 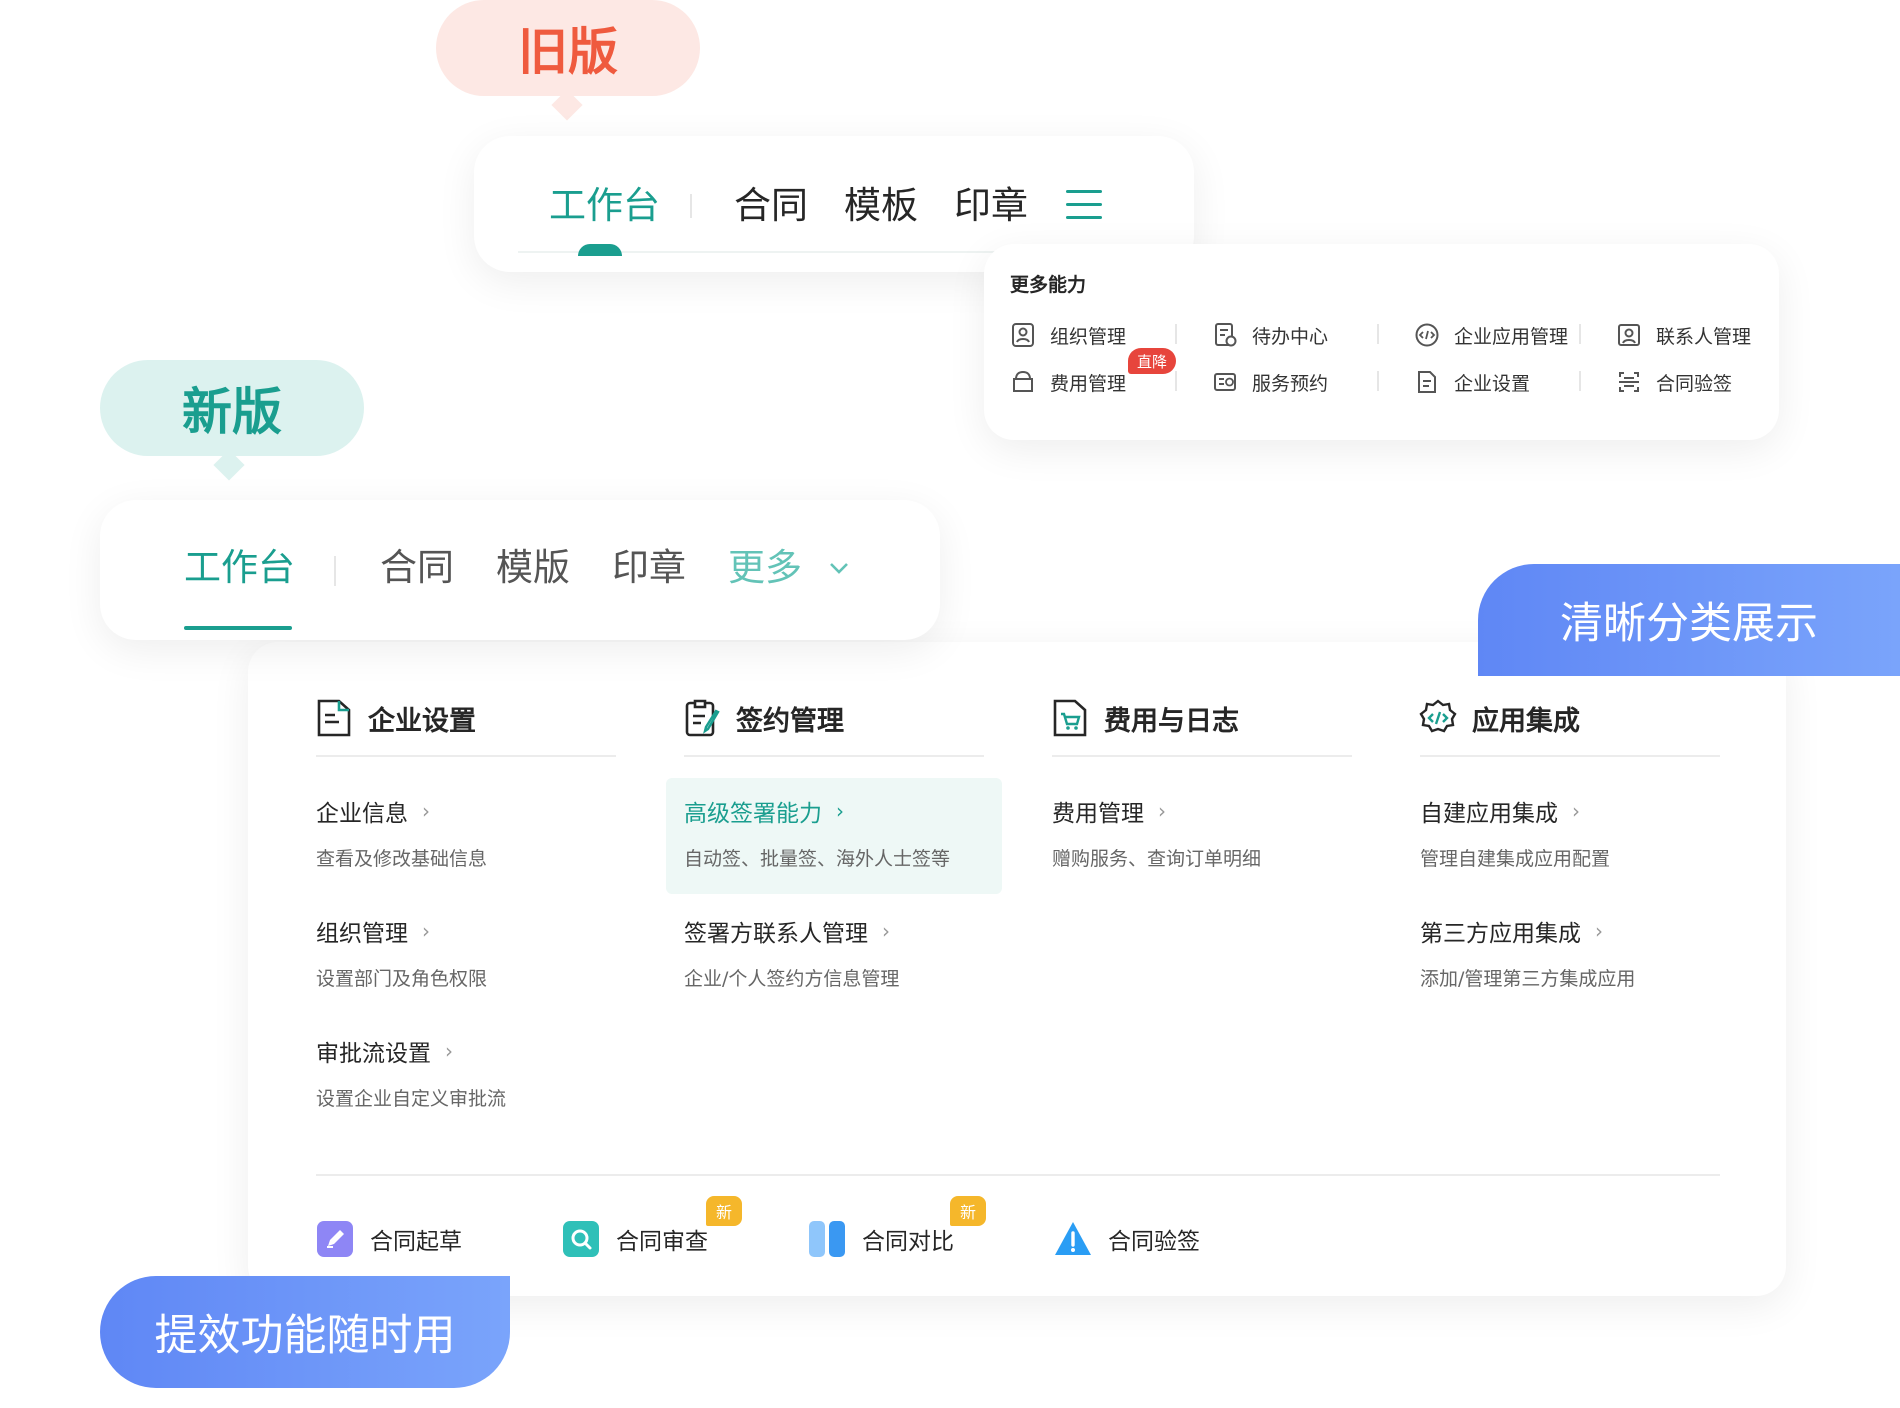 What do you see at coordinates (402, 859) in the screenshot?
I see `item-desc: 查看及修改基础信息` at bounding box center [402, 859].